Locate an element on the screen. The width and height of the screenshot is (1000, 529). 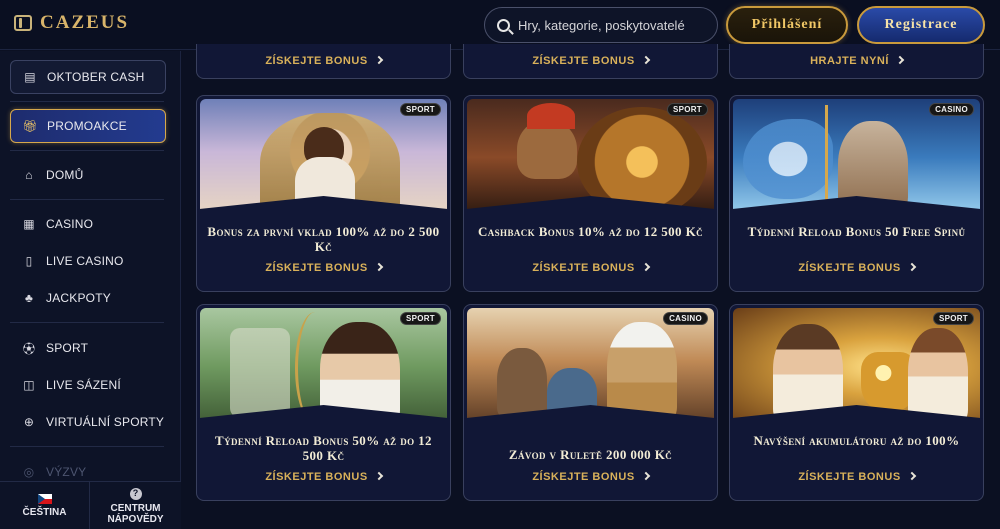
cards-icon: ▯ is located at coordinates (29, 261).